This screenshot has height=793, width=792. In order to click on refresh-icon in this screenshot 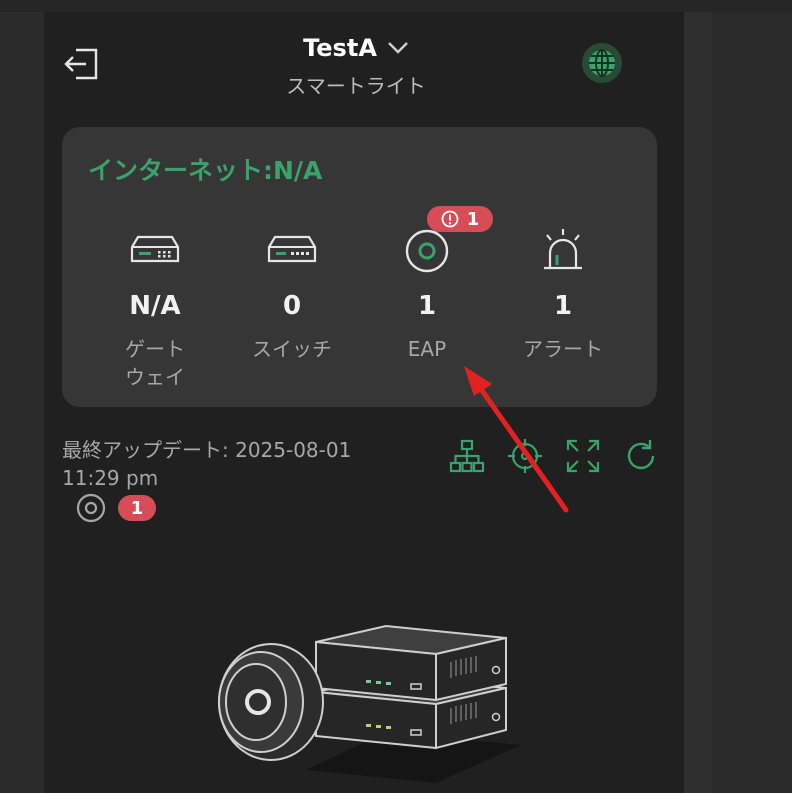, I will do `click(641, 455)`.